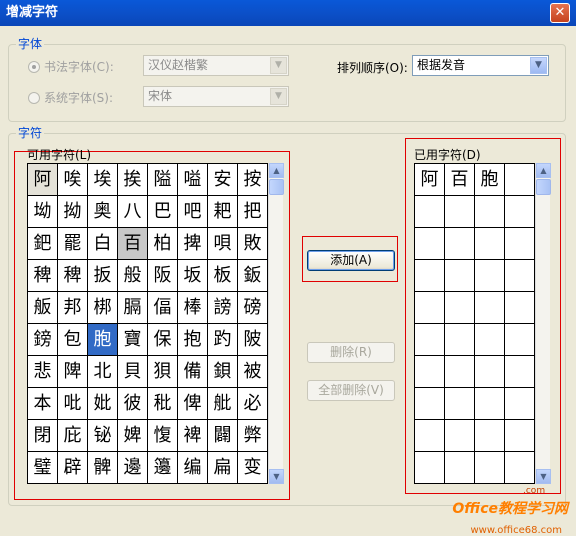 Image resolution: width=576 pixels, height=536 pixels. What do you see at coordinates (133, 308) in the screenshot?
I see `char-cell: 膈` at bounding box center [133, 308].